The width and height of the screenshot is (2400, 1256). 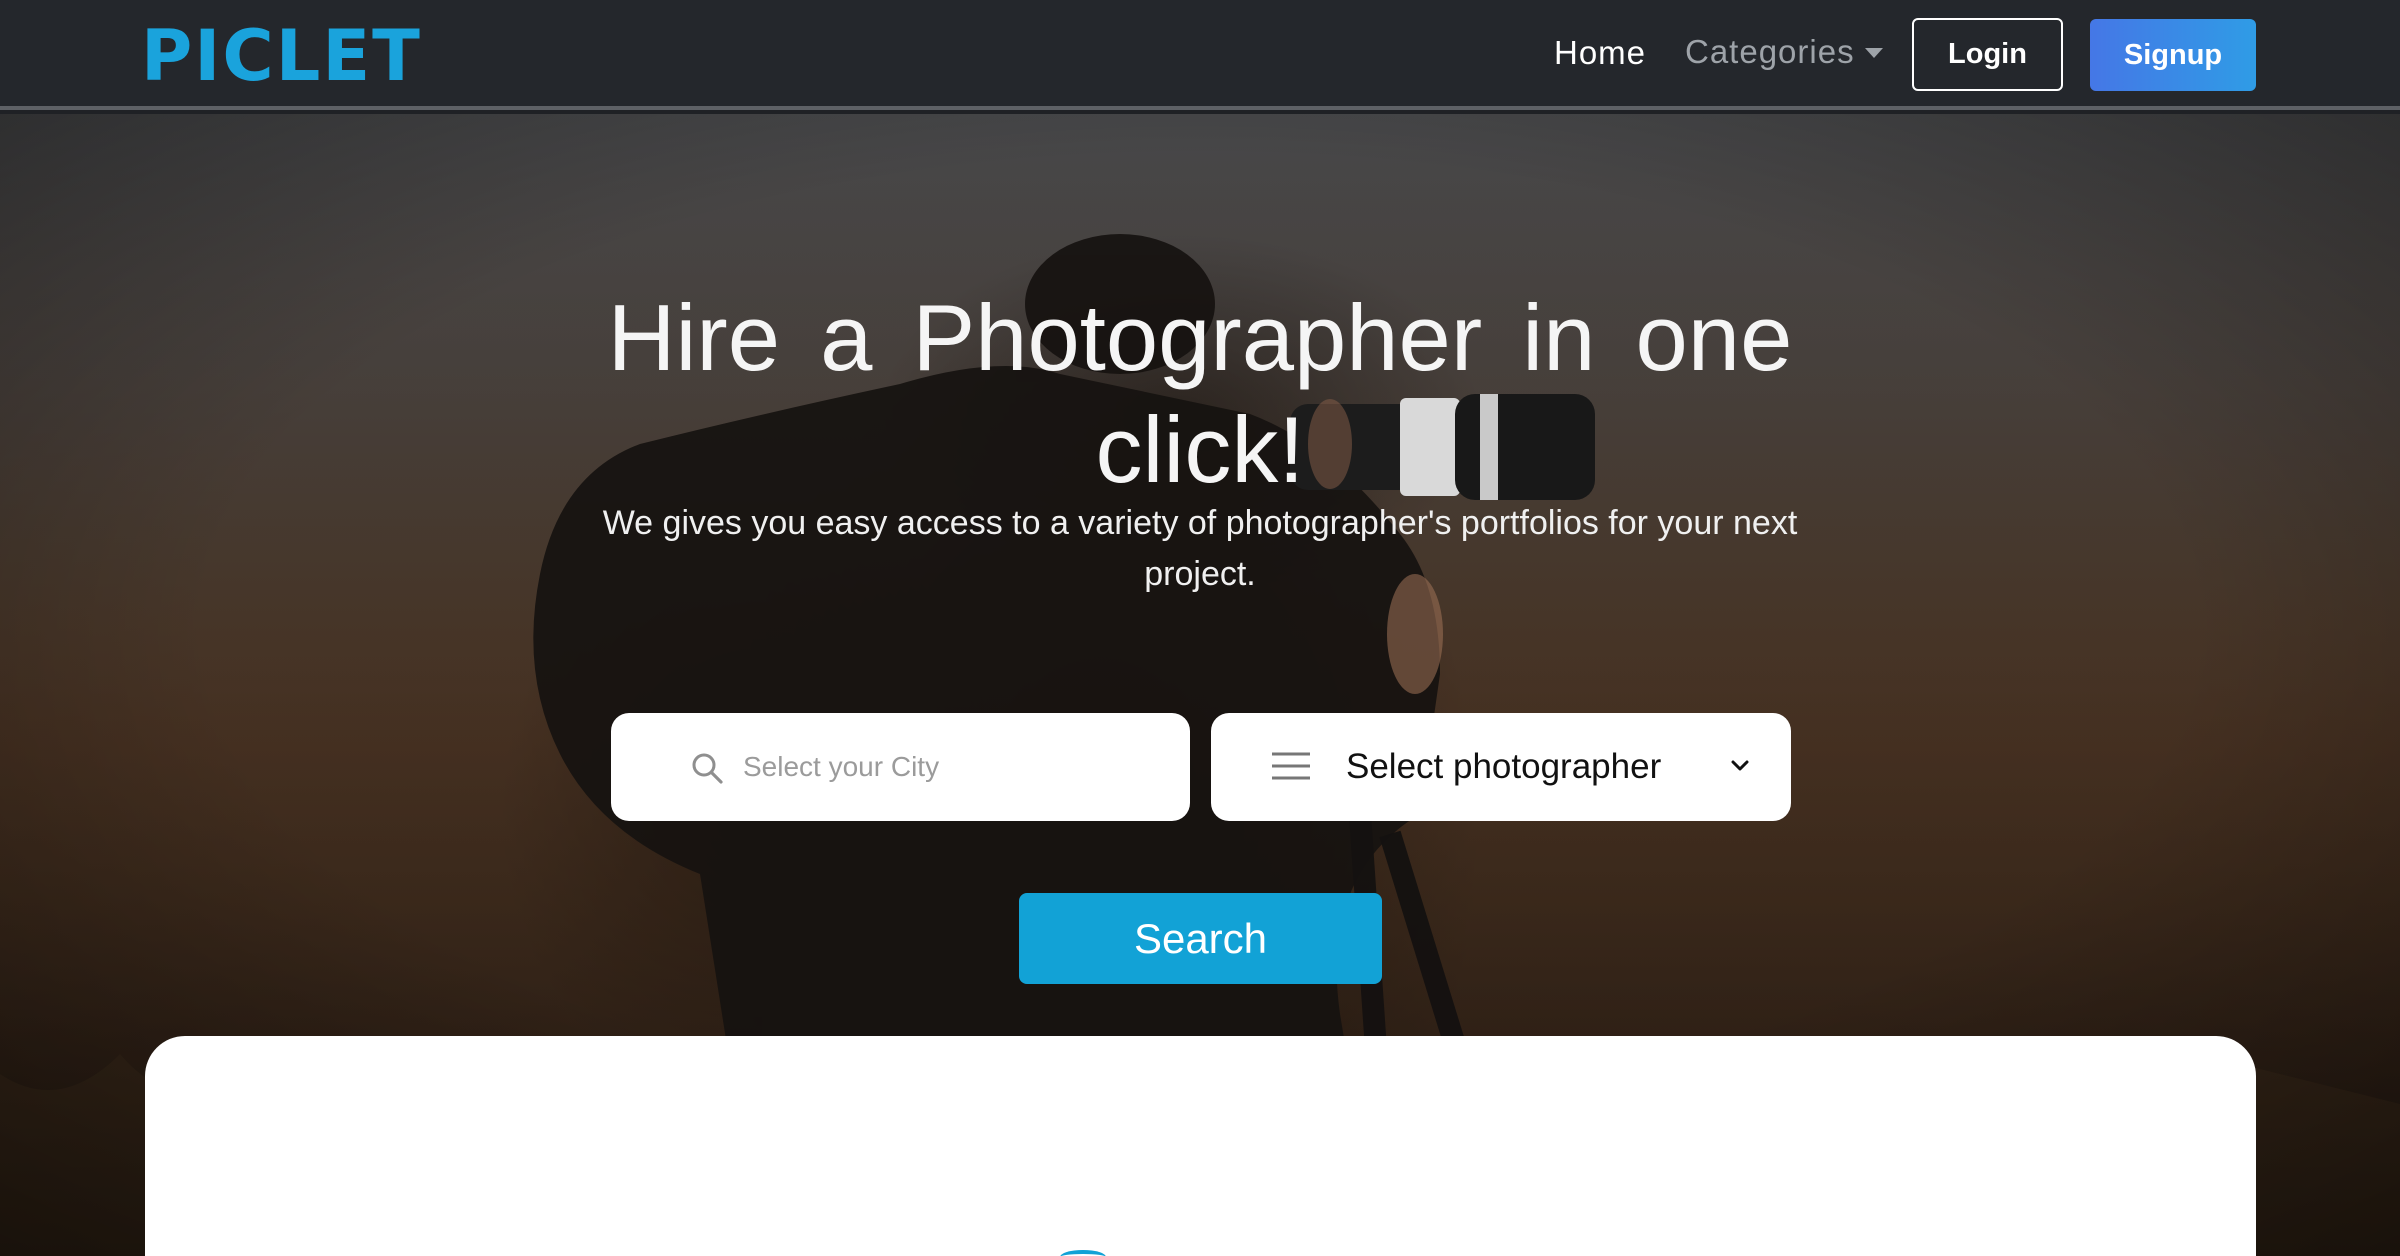 I want to click on photographer-select: Select photographer, so click(x=1501, y=767).